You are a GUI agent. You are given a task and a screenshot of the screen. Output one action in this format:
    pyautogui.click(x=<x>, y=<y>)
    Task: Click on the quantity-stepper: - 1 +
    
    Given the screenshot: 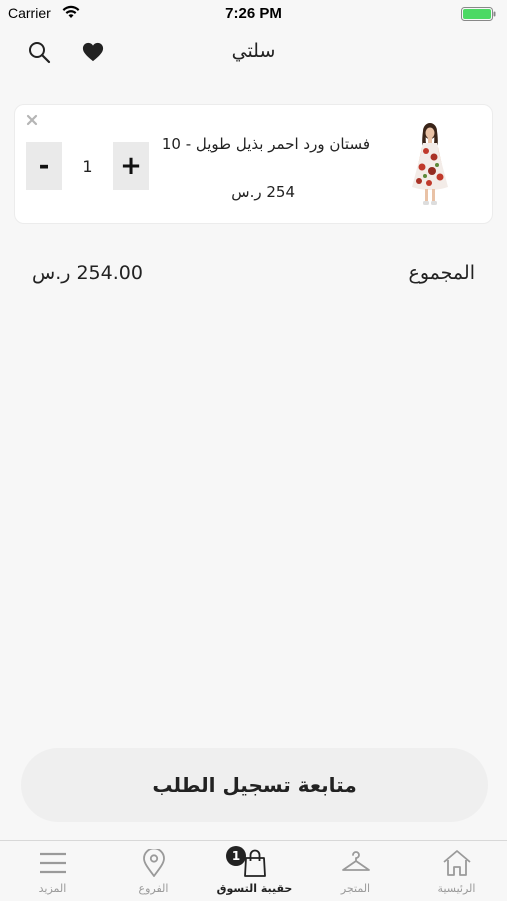 What is the action you would take?
    pyautogui.click(x=87, y=166)
    